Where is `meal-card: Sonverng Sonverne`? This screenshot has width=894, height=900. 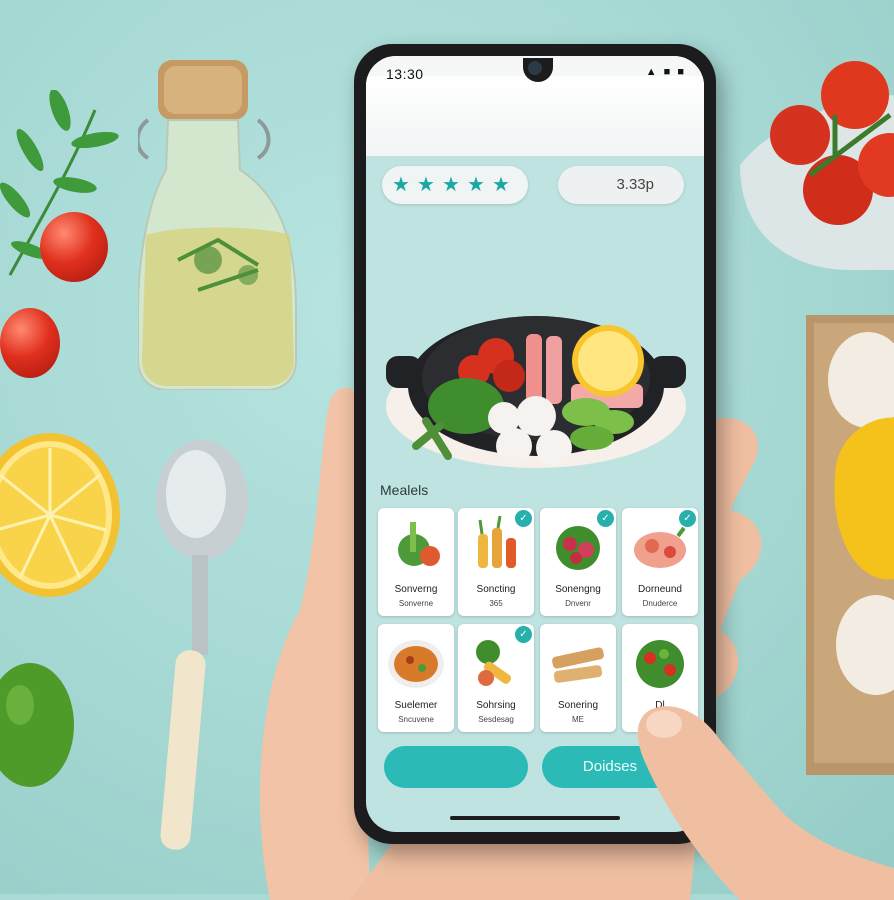 meal-card: Sonverng Sonverne is located at coordinates (416, 562).